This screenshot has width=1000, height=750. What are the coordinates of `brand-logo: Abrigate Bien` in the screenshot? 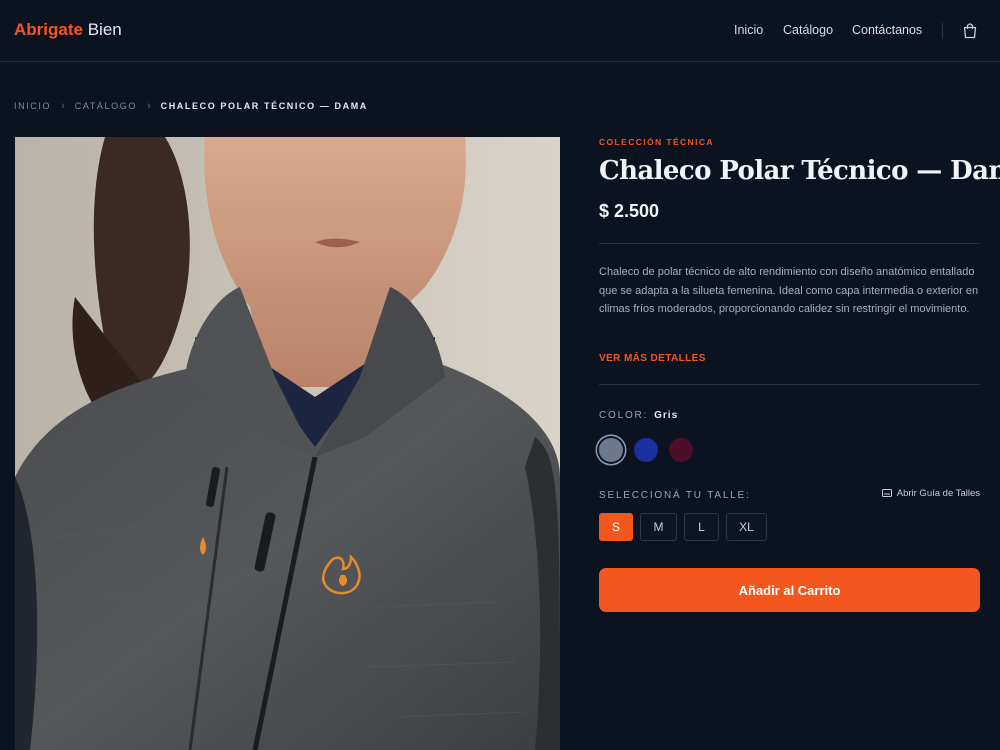 It's located at (68, 30).